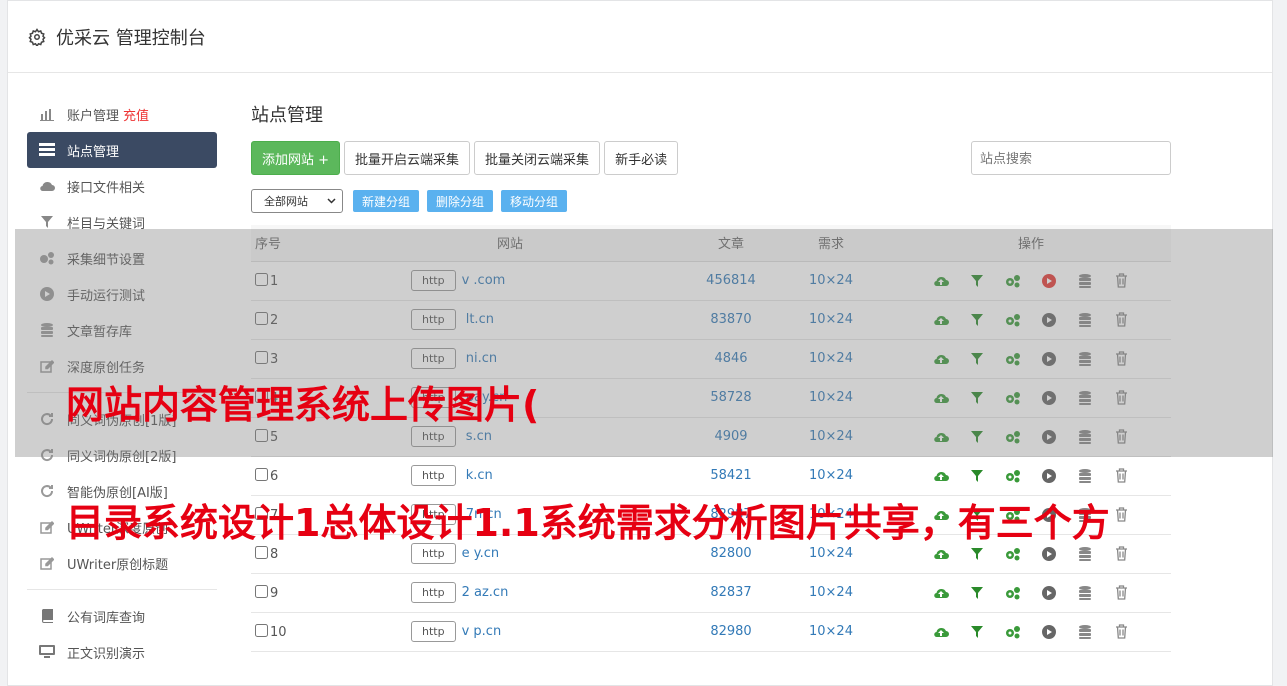 The image size is (1287, 686). What do you see at coordinates (136, 114) in the screenshot?
I see `recharge-link: 充值` at bounding box center [136, 114].